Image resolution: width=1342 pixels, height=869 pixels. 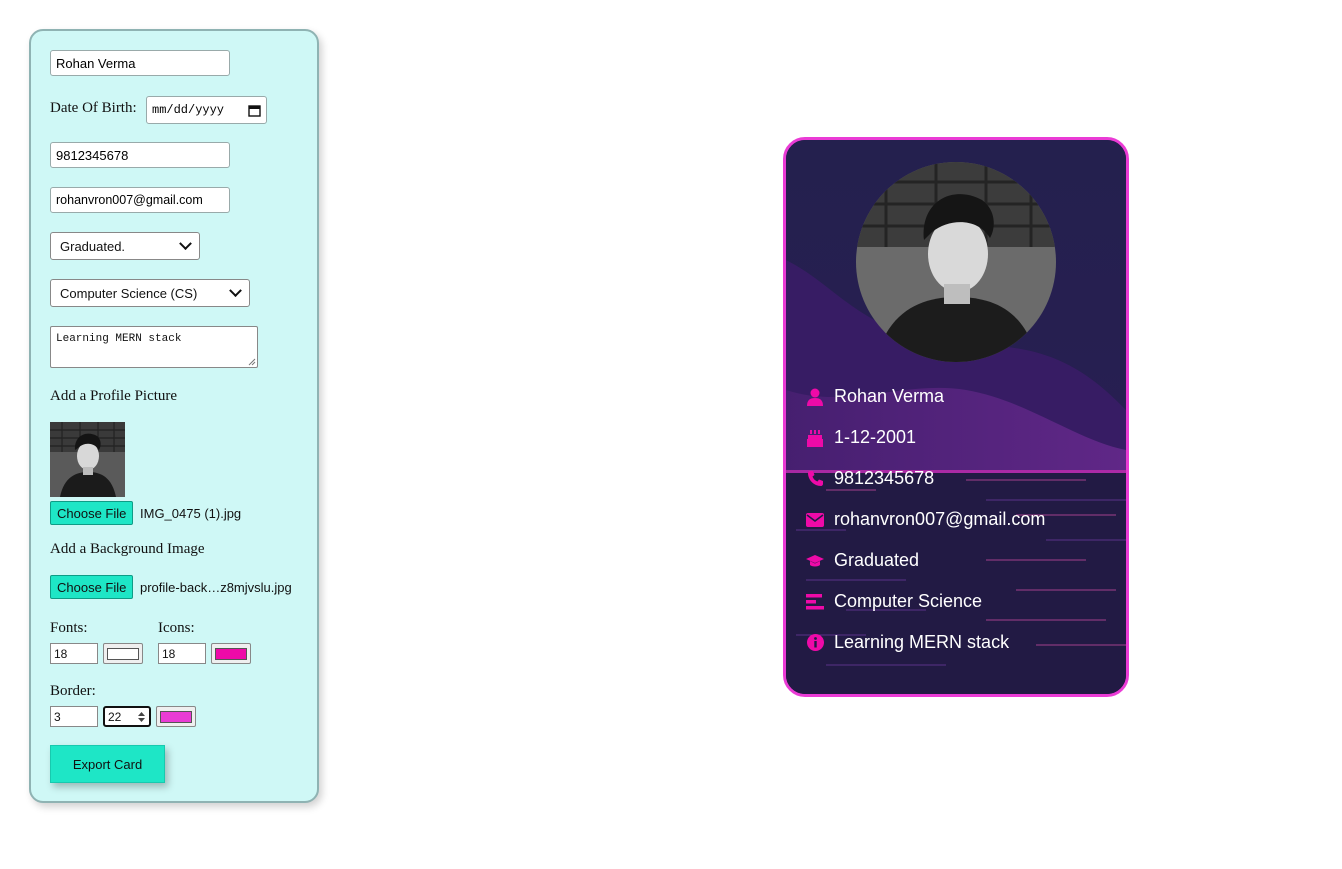 I want to click on profile-choose-label: Choose File, so click(x=92, y=513).